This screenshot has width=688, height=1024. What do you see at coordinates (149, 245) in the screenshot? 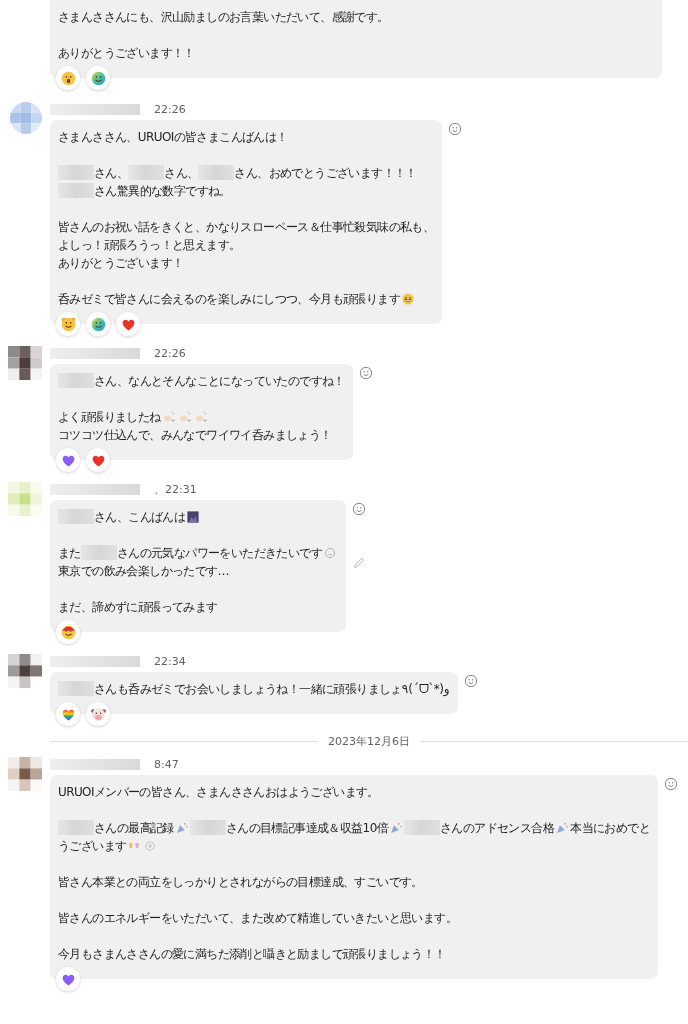
I see `message-text: よしっ！頑張ろうっ！と思えます。` at bounding box center [149, 245].